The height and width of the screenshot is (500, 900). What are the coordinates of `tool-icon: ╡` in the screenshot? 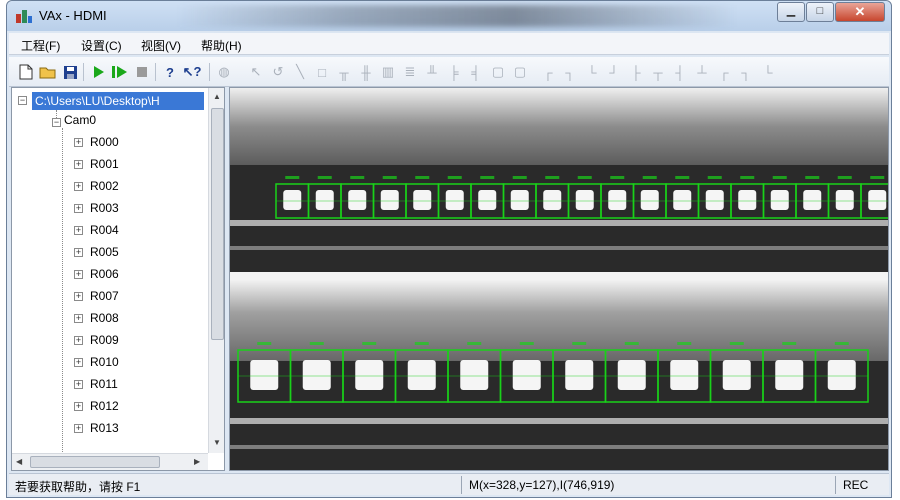 It's located at (476, 72).